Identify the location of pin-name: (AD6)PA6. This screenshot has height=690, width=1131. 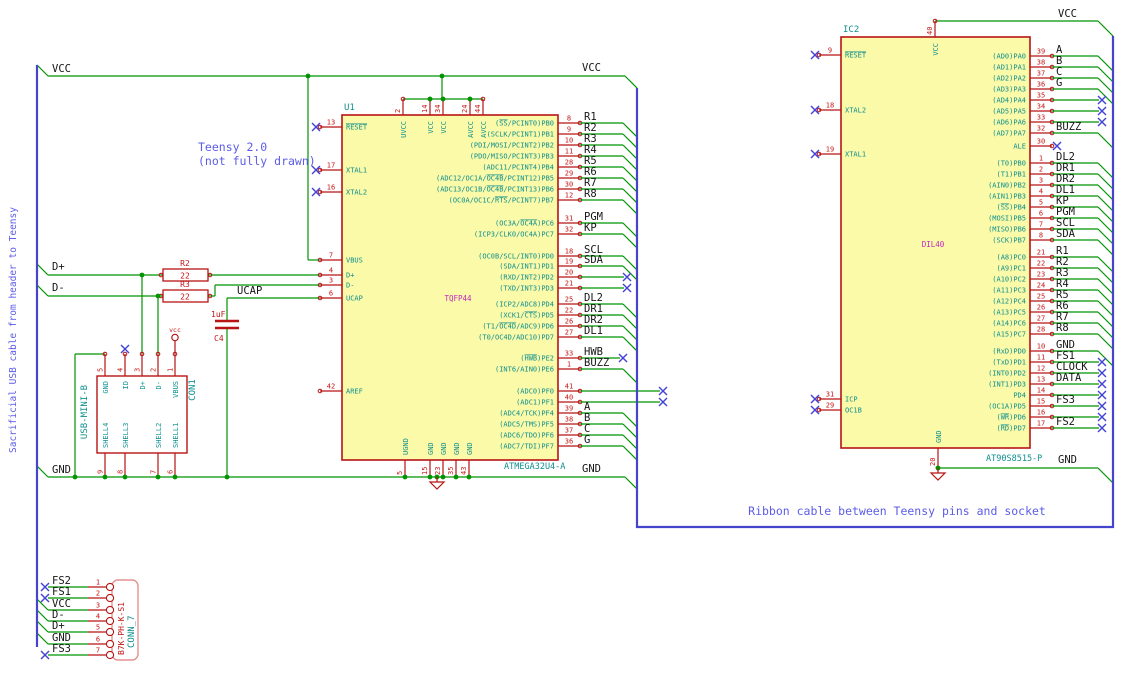
(1009, 123).